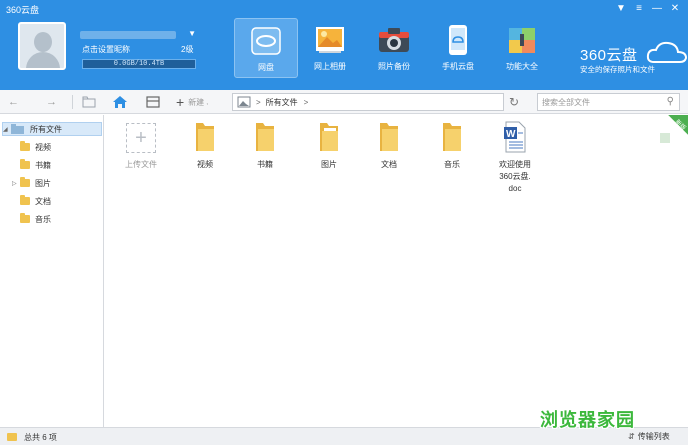 The image size is (688, 445). Describe the element at coordinates (670, 101) in the screenshot. I see `search-icon: ⚲` at that location.